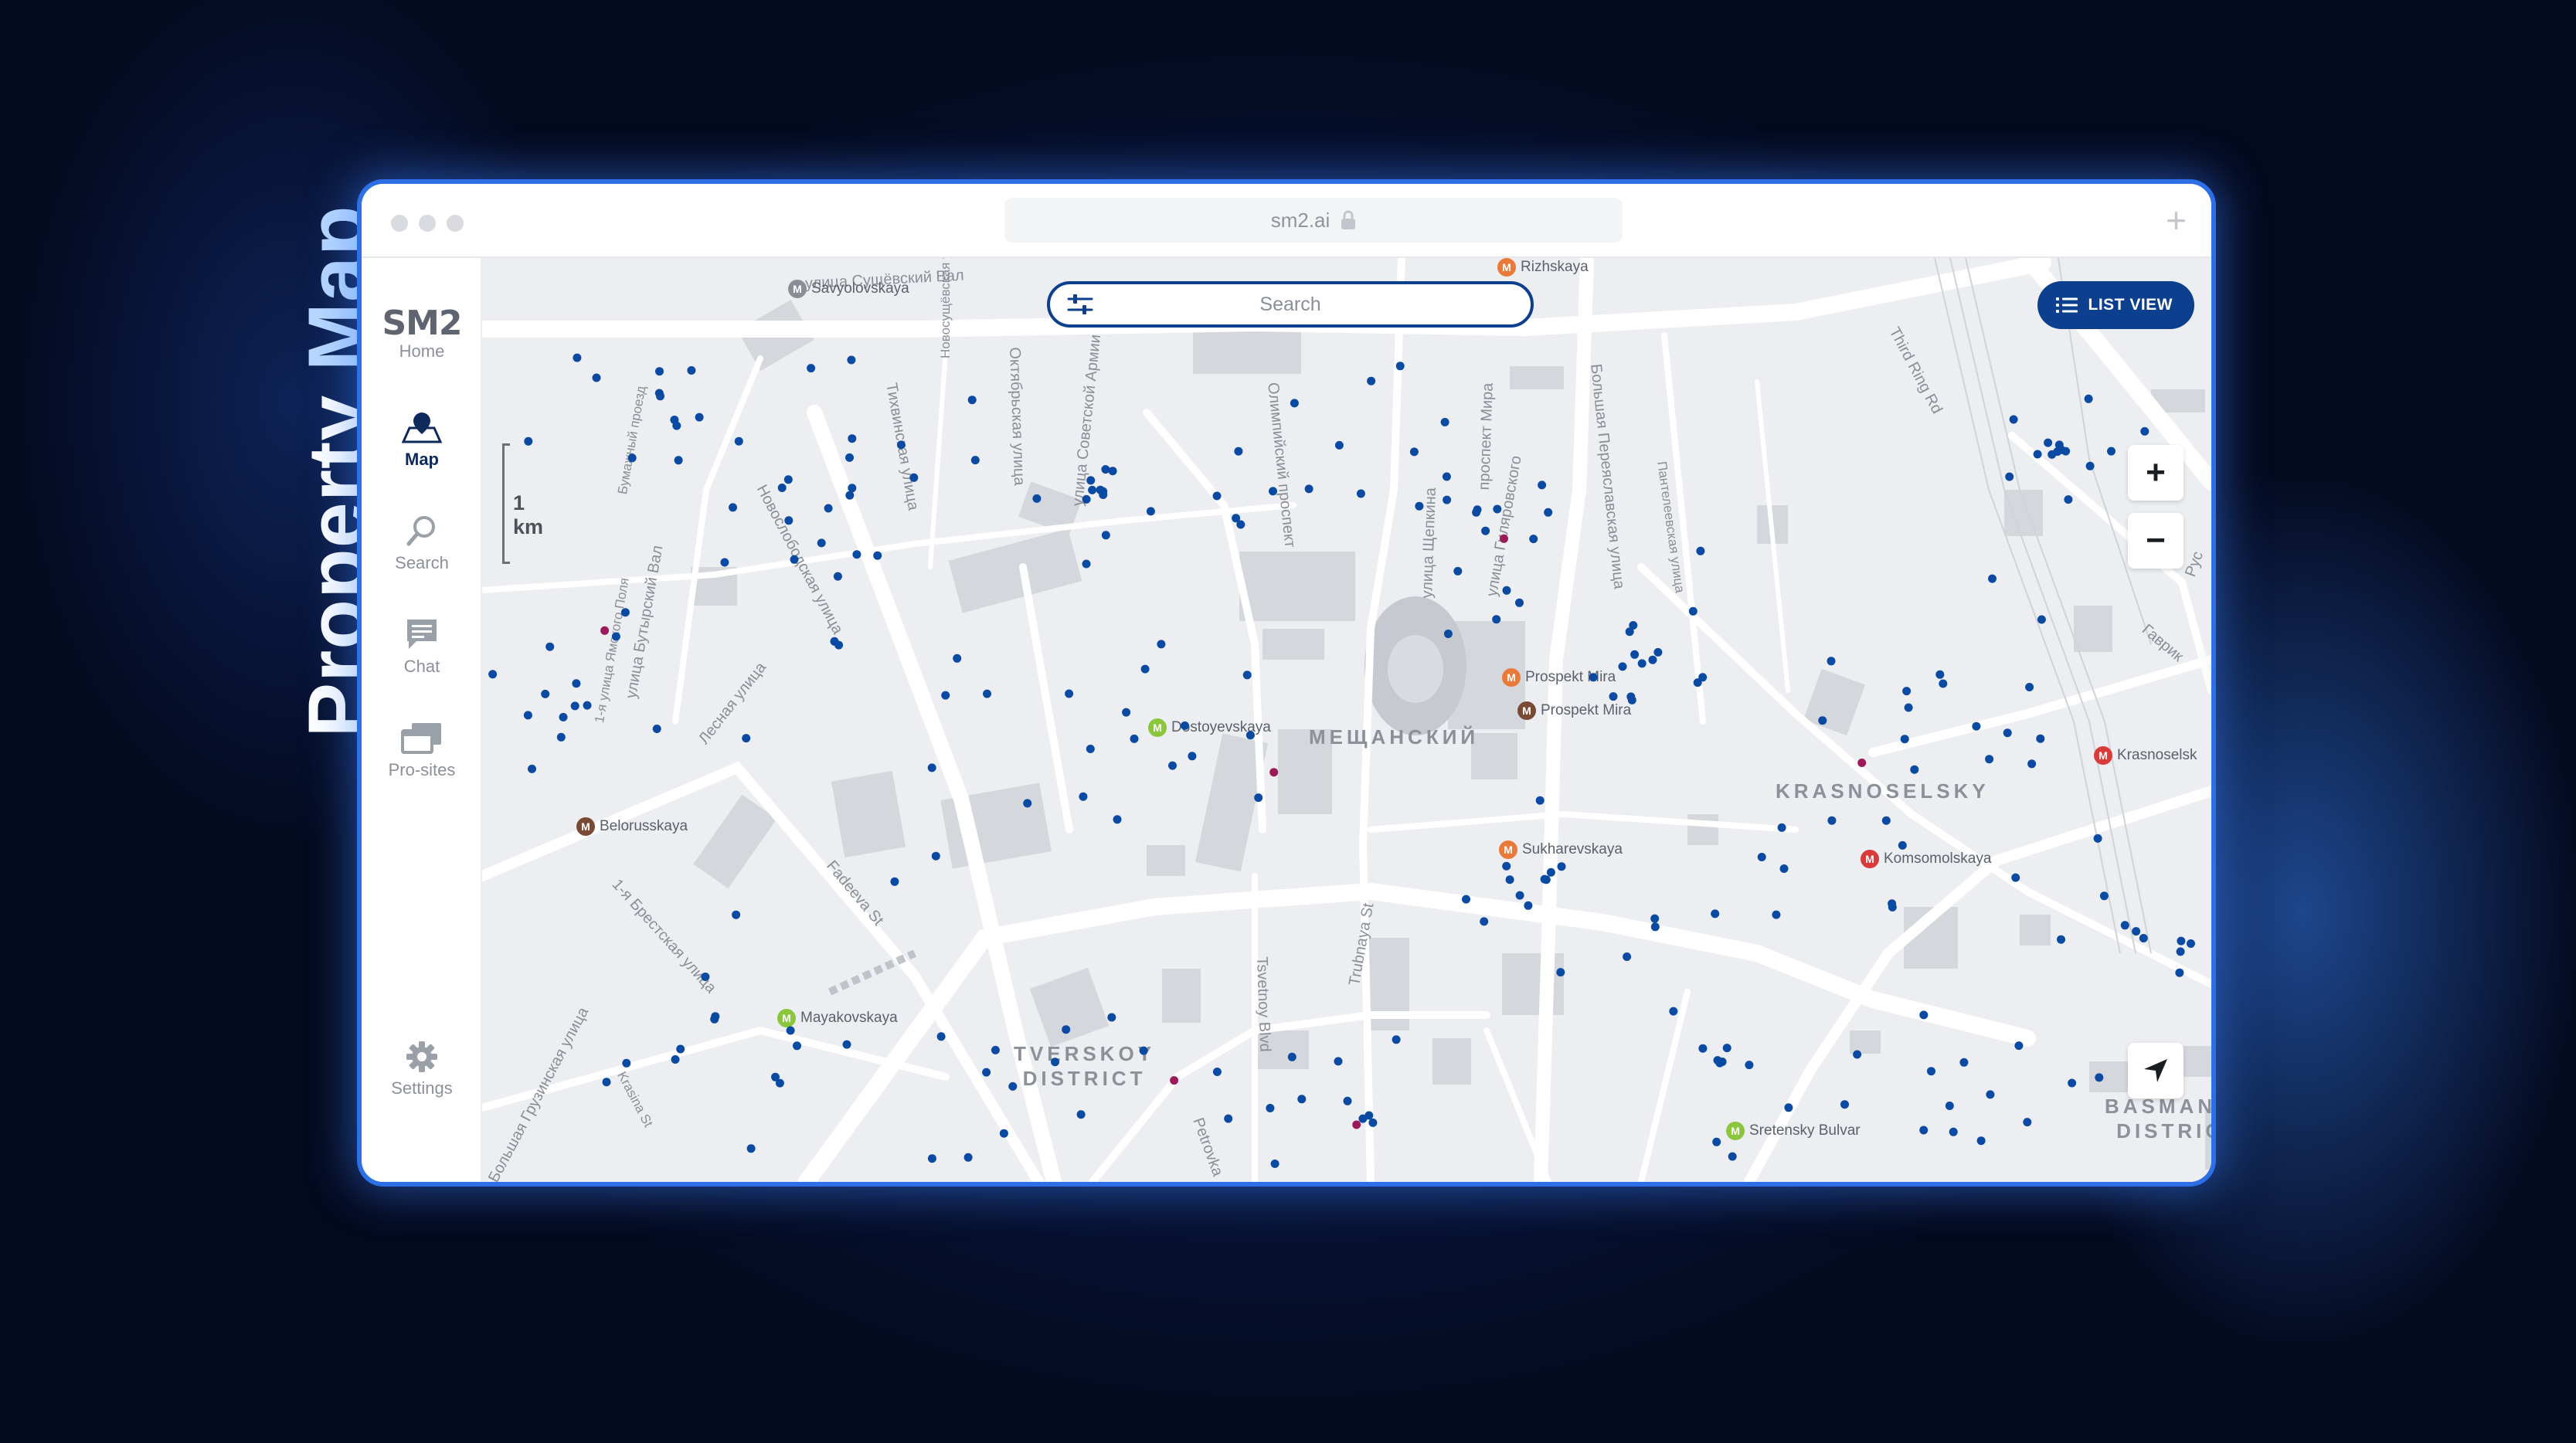  I want to click on filter-sliders-icon, so click(1080, 304).